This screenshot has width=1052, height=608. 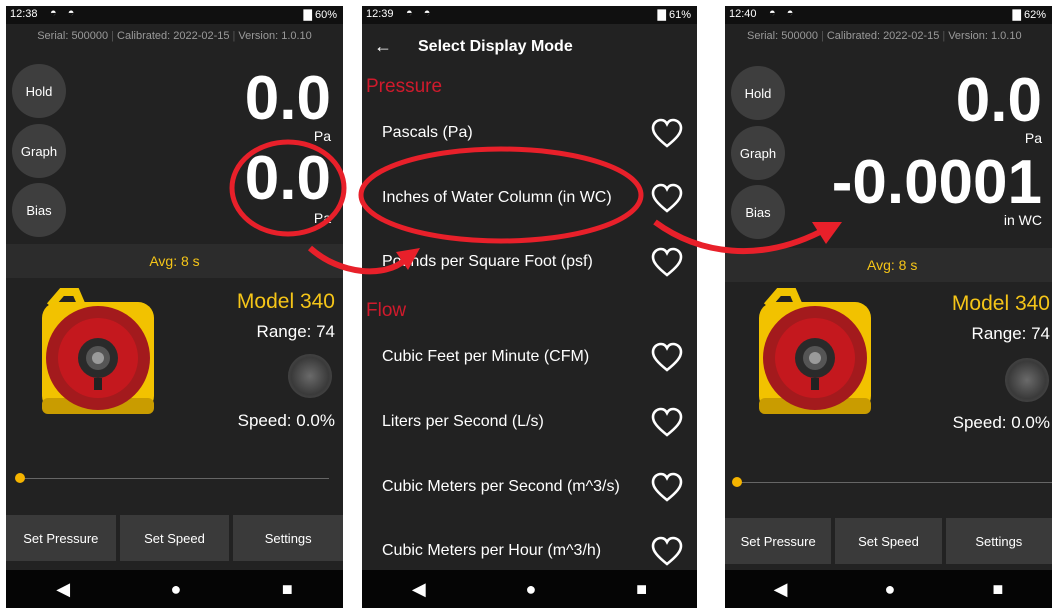 What do you see at coordinates (487, 262) in the screenshot?
I see `option-psf: Pounds per Square Foot (psf)` at bounding box center [487, 262].